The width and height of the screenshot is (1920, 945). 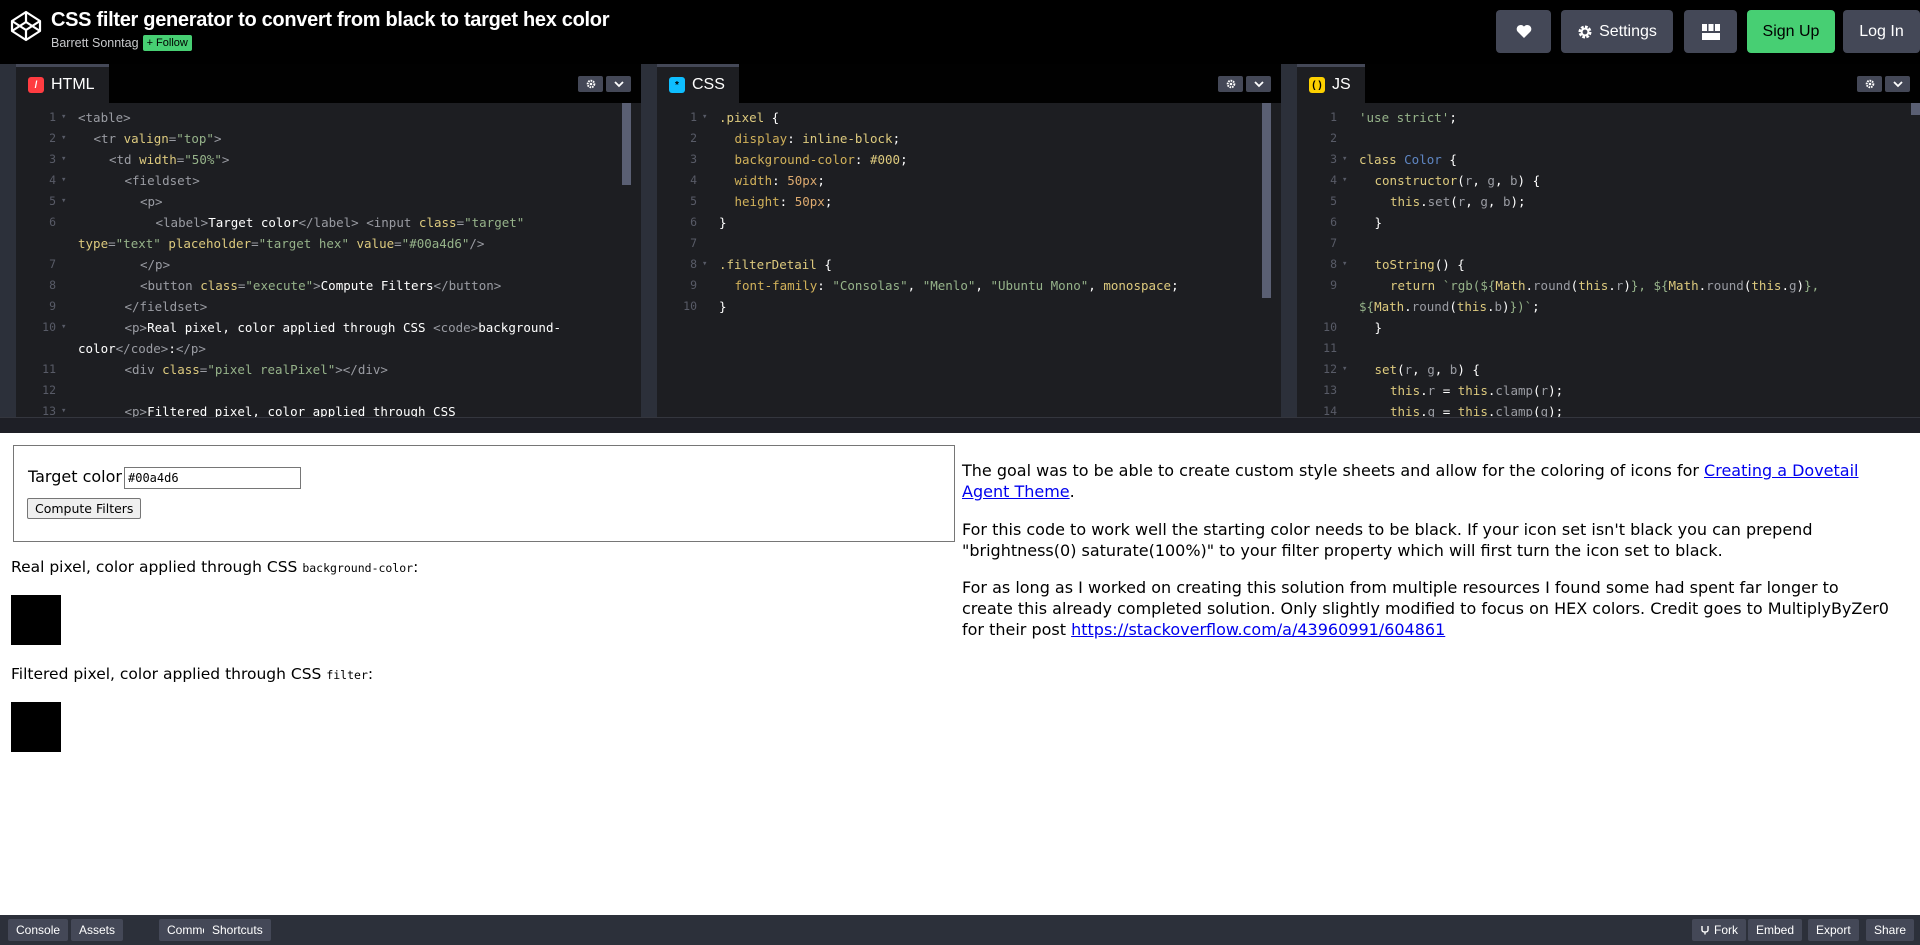 What do you see at coordinates (1719, 930) in the screenshot?
I see `fork-button: Fork` at bounding box center [1719, 930].